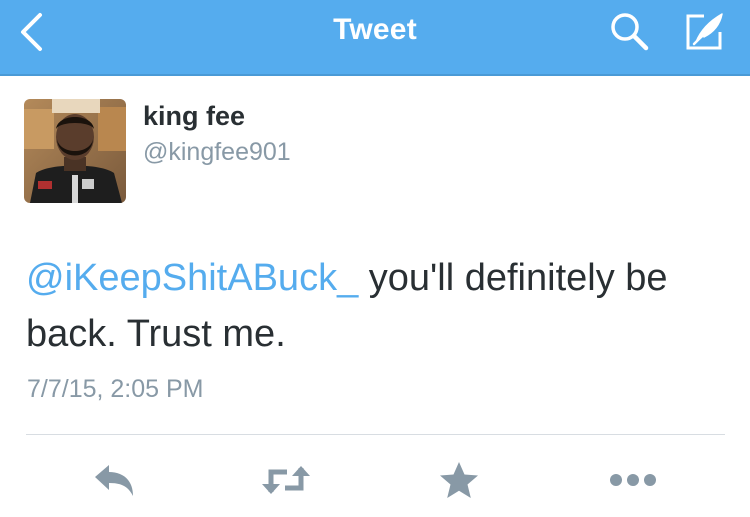 This screenshot has height=517, width=750. Describe the element at coordinates (375, 38) in the screenshot. I see `navigation-bar: Tweet` at that location.